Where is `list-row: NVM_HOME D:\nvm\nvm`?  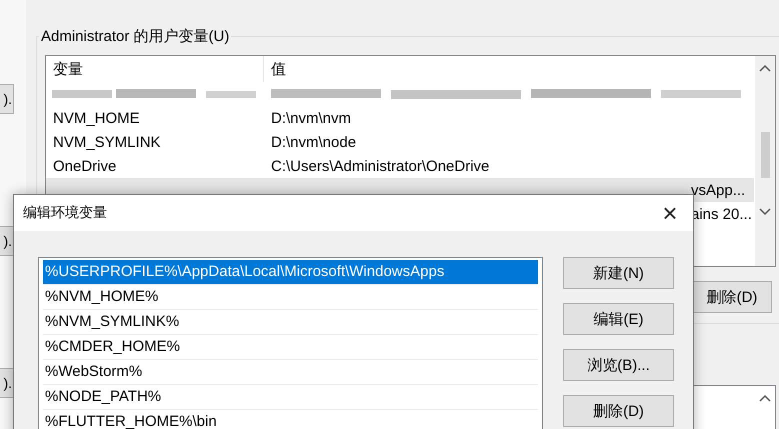
list-row: NVM_HOME D:\nvm\nvm is located at coordinates (400, 118).